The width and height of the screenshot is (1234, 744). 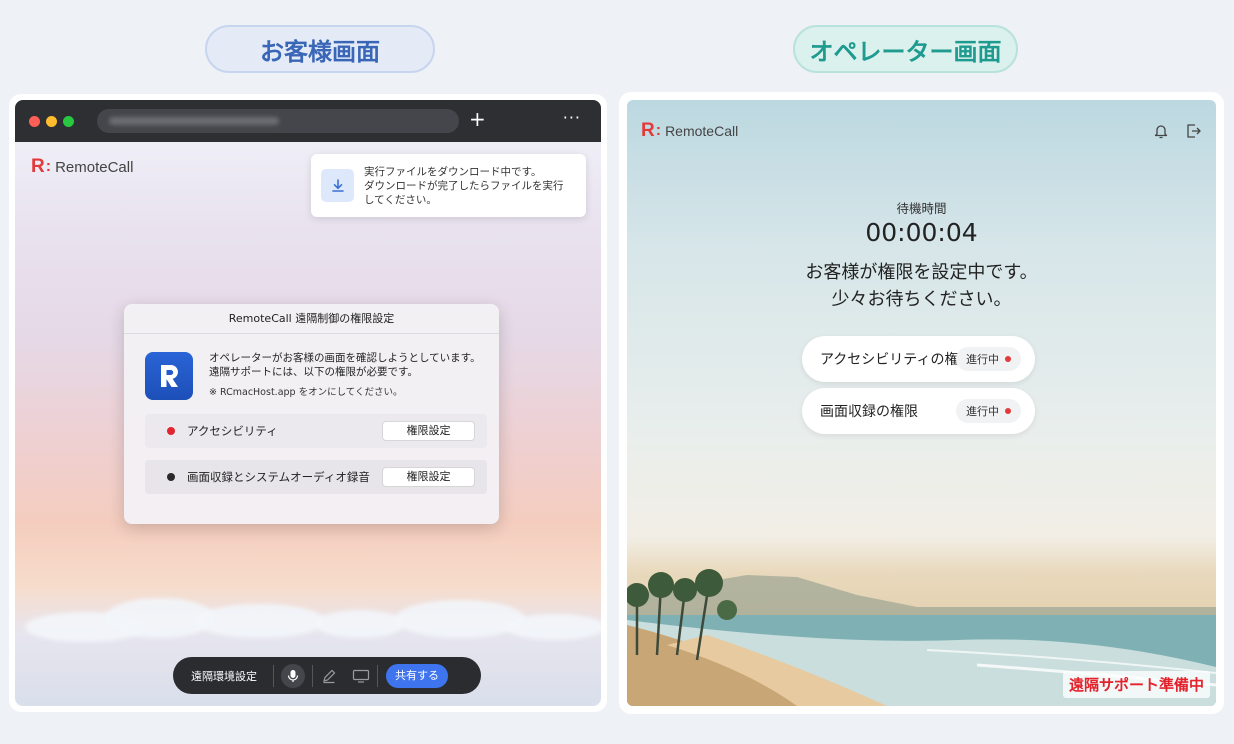 I want to click on remote-settings-button: 遠隔環境設定, so click(x=232, y=676).